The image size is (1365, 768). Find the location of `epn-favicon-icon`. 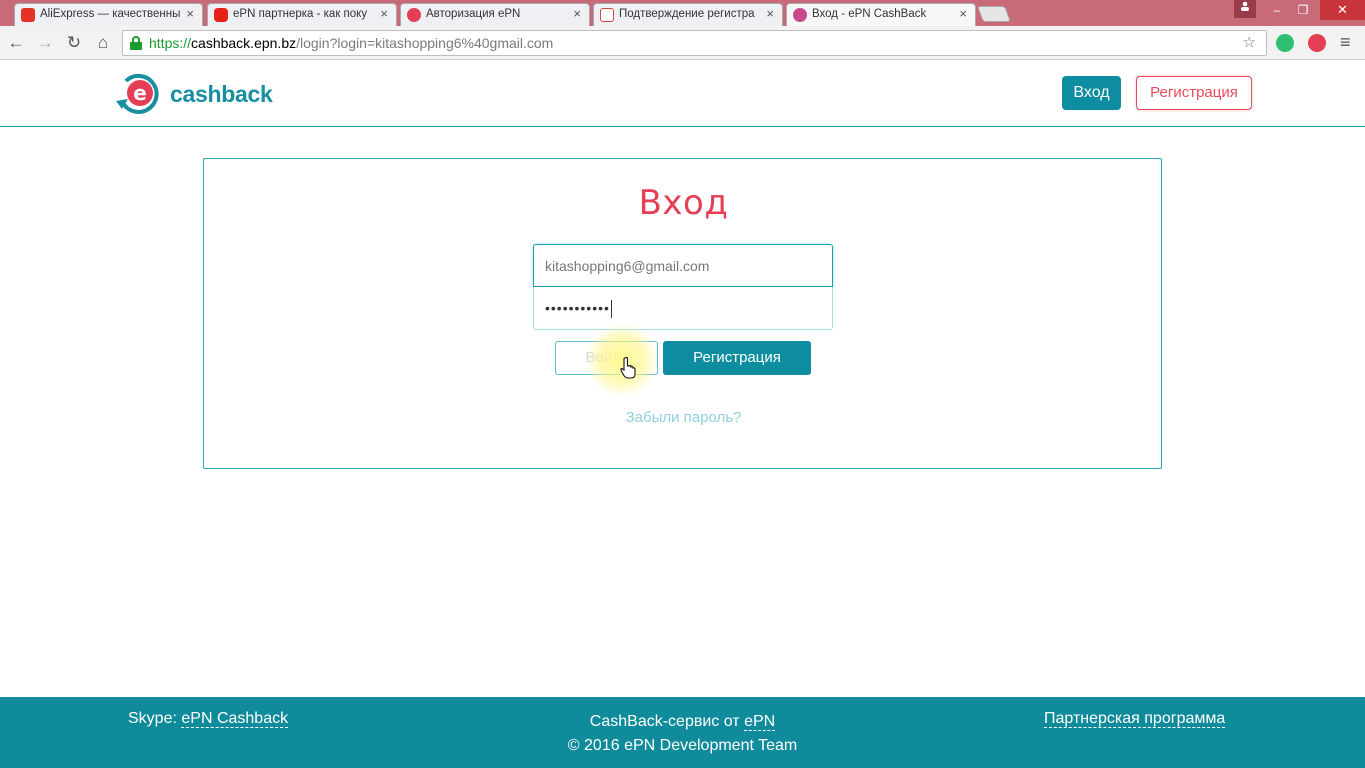

epn-favicon-icon is located at coordinates (414, 15).